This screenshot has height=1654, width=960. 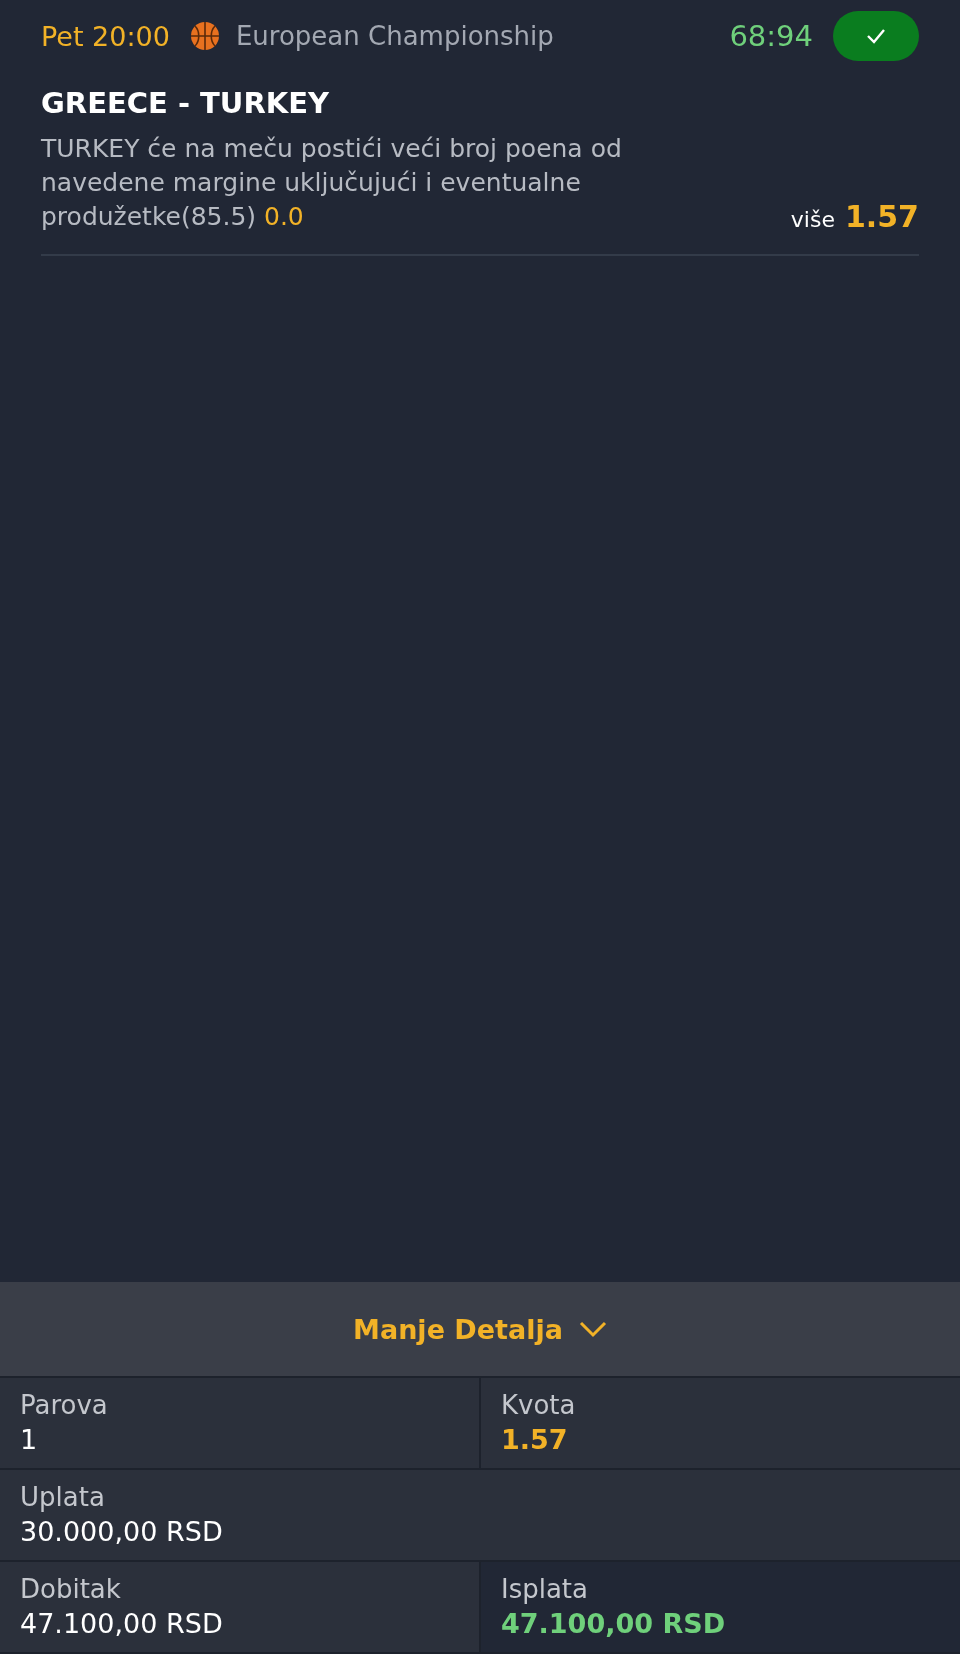 What do you see at coordinates (881, 216) in the screenshot?
I see `pick-odds: 1.57` at bounding box center [881, 216].